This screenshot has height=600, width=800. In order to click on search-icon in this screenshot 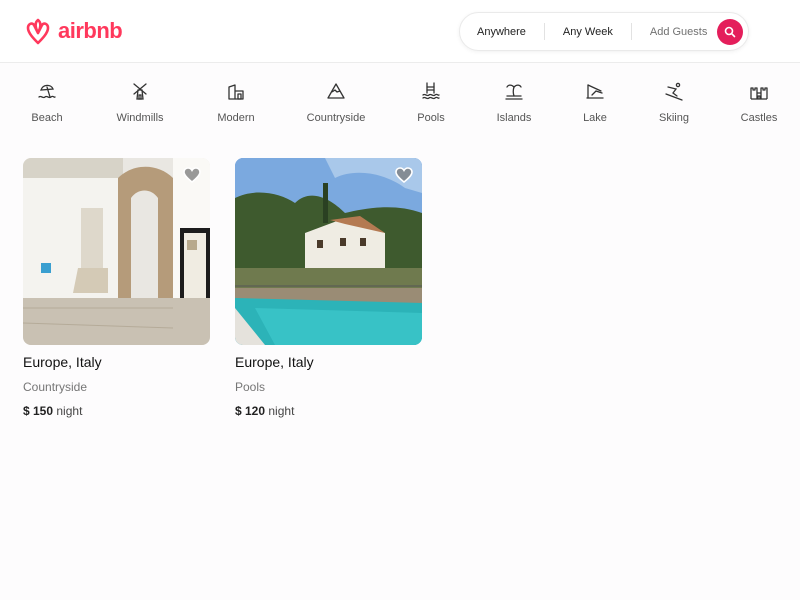, I will do `click(730, 32)`.